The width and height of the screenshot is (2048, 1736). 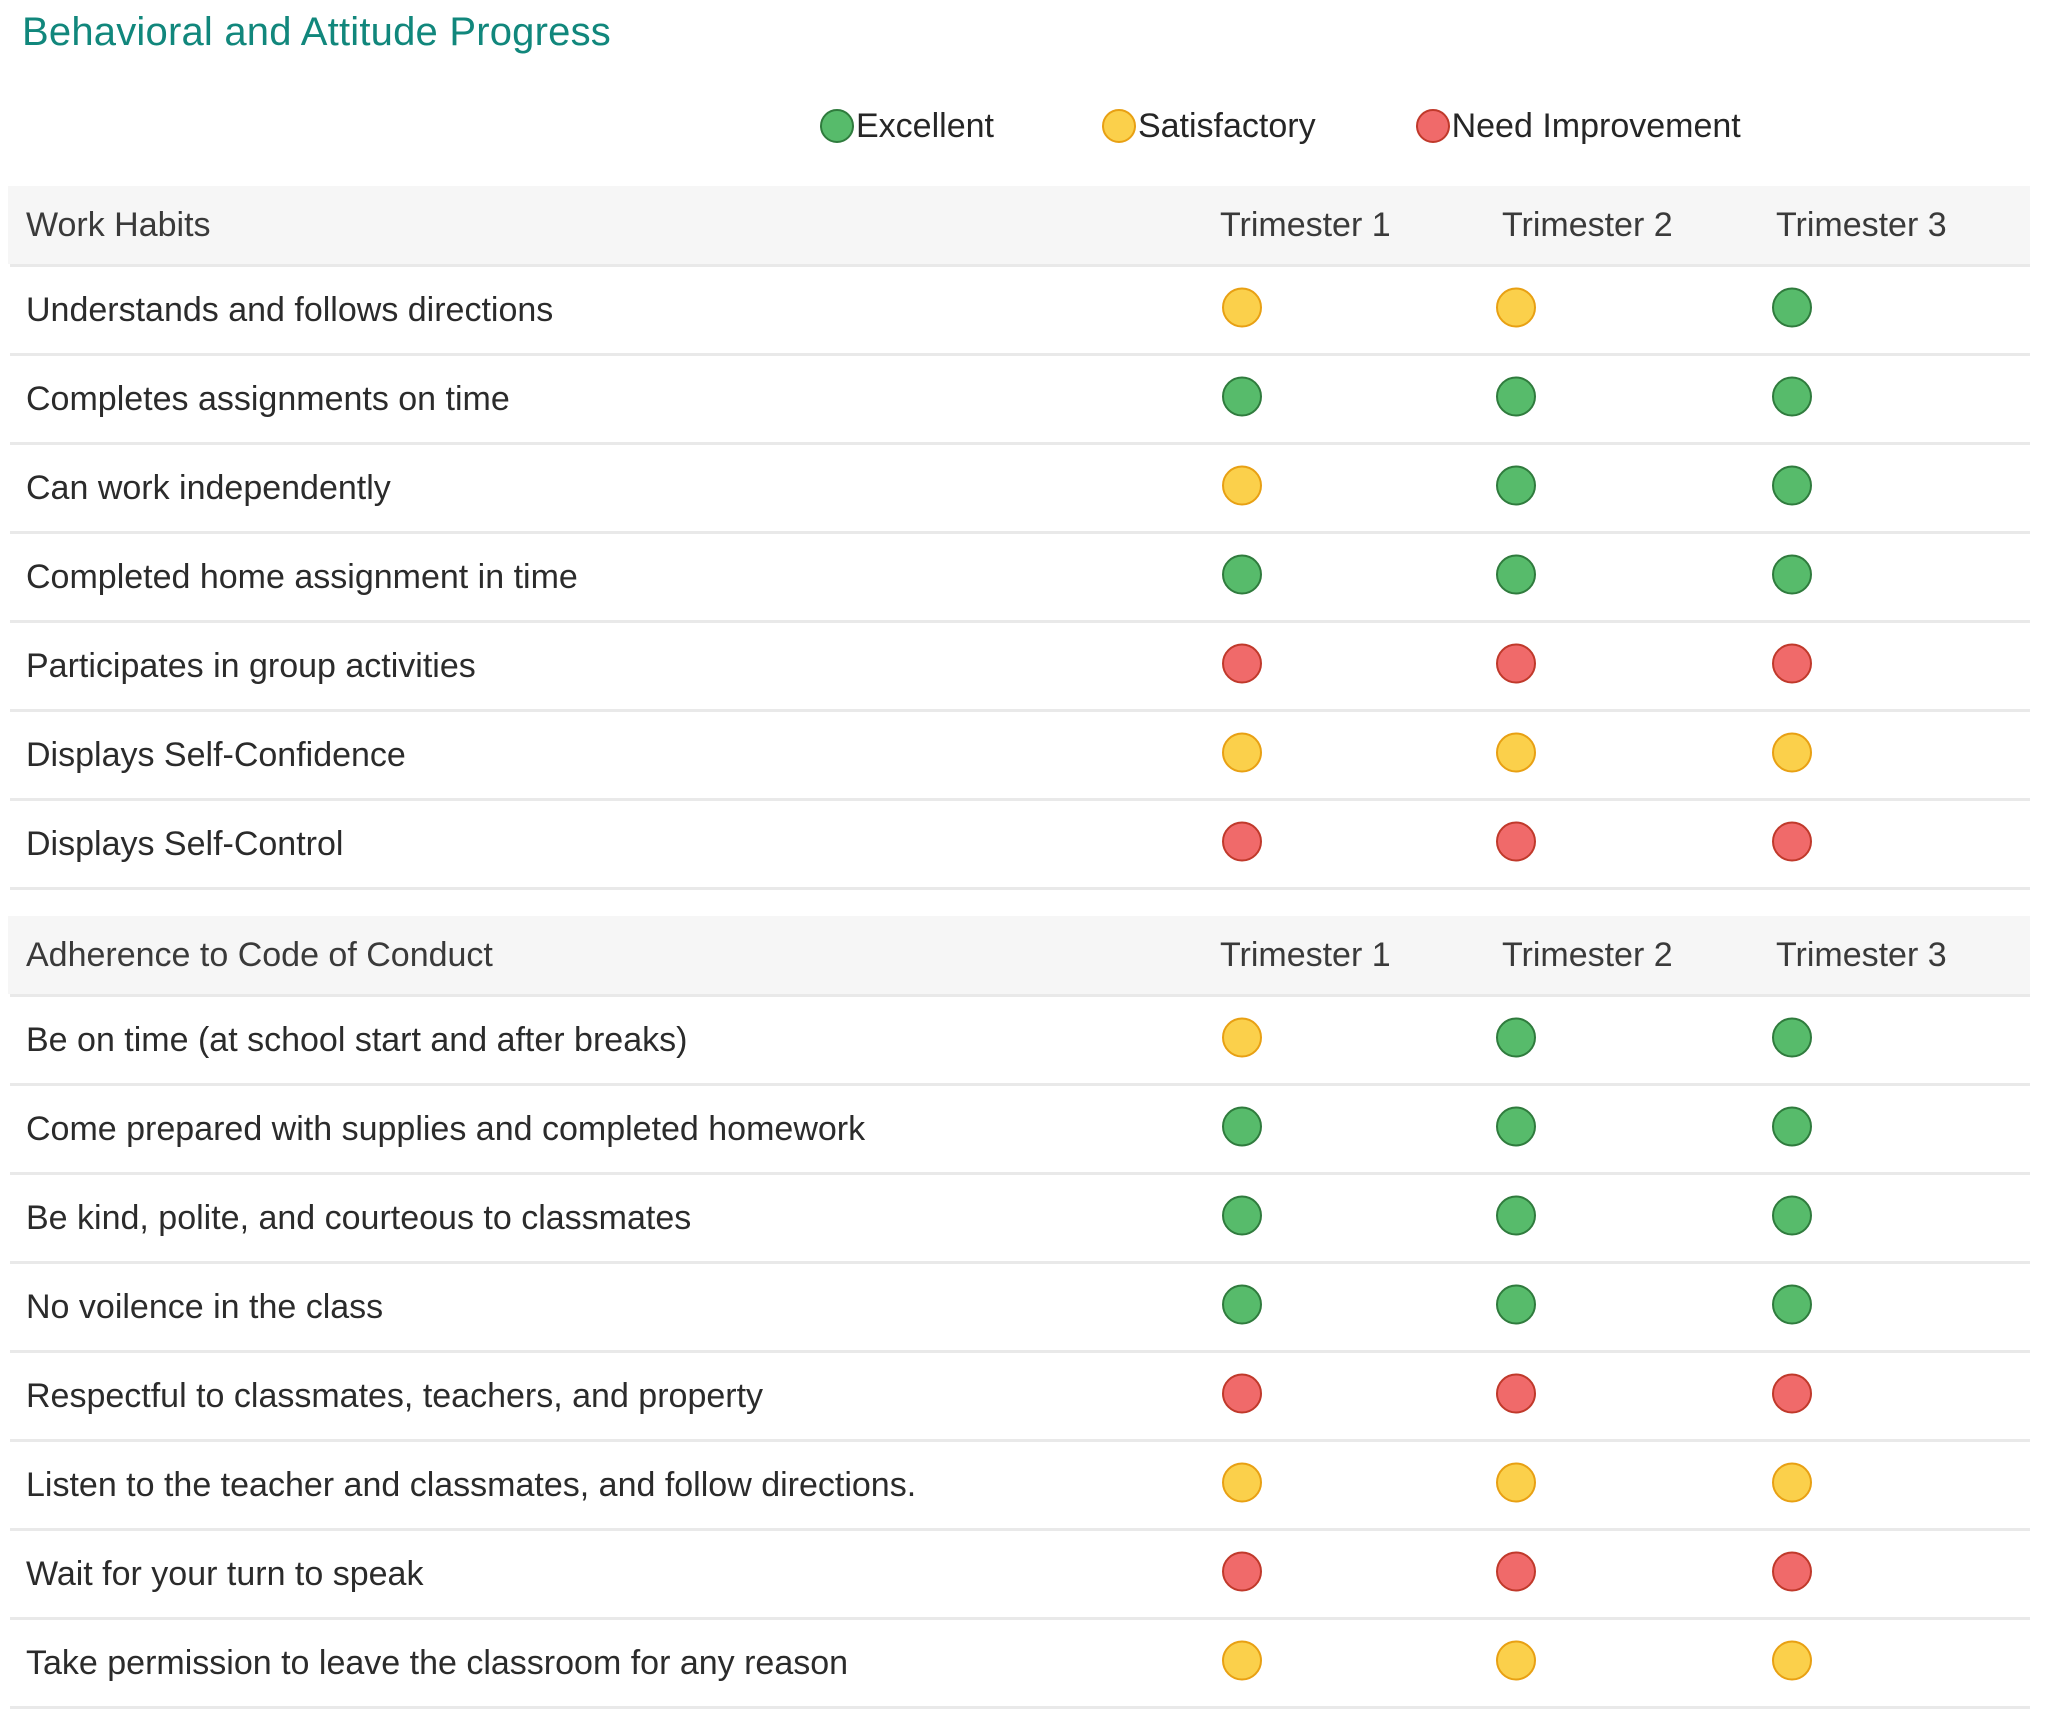 What do you see at coordinates (225, 1574) in the screenshot?
I see `row-label: Wait for your turn to speak` at bounding box center [225, 1574].